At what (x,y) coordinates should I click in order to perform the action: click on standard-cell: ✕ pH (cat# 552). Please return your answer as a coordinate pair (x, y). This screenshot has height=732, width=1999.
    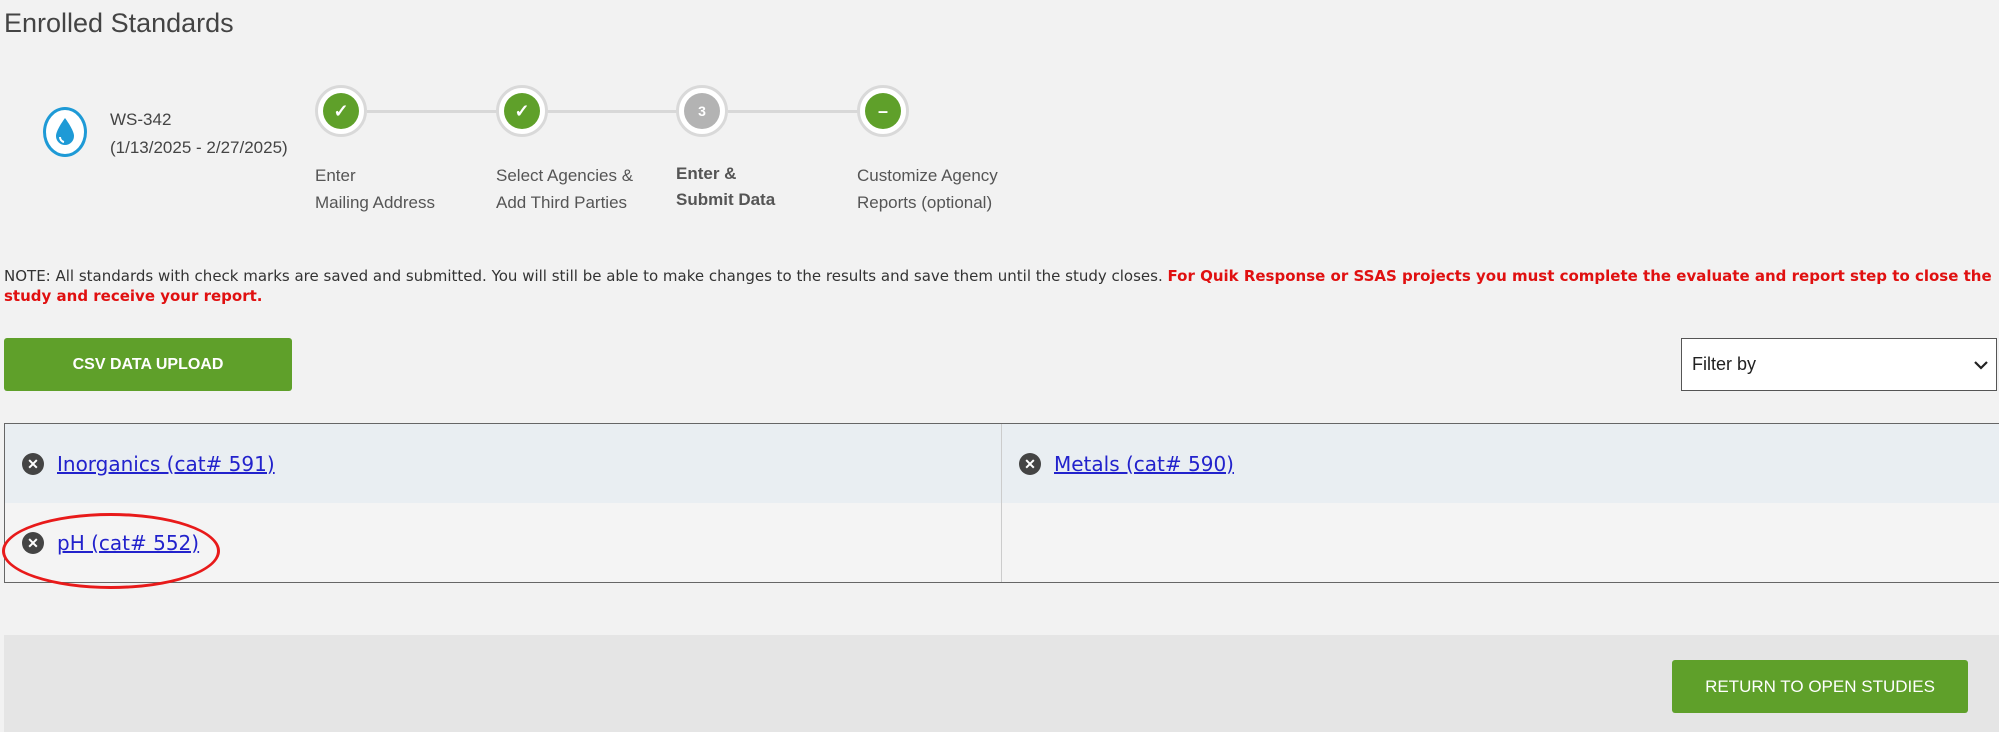
    Looking at the image, I should click on (503, 542).